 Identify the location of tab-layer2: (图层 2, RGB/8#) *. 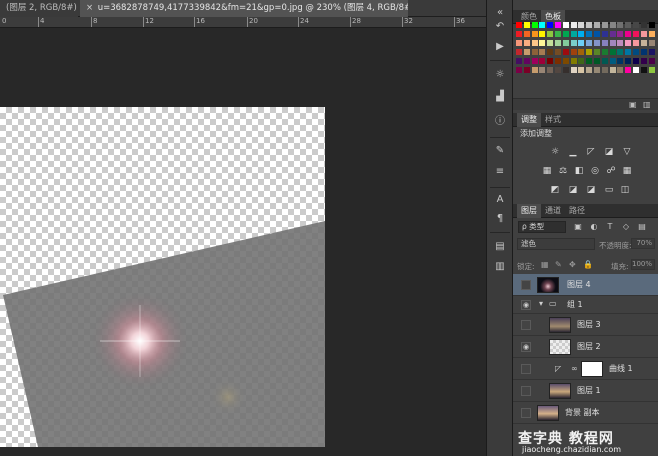
(39, 8).